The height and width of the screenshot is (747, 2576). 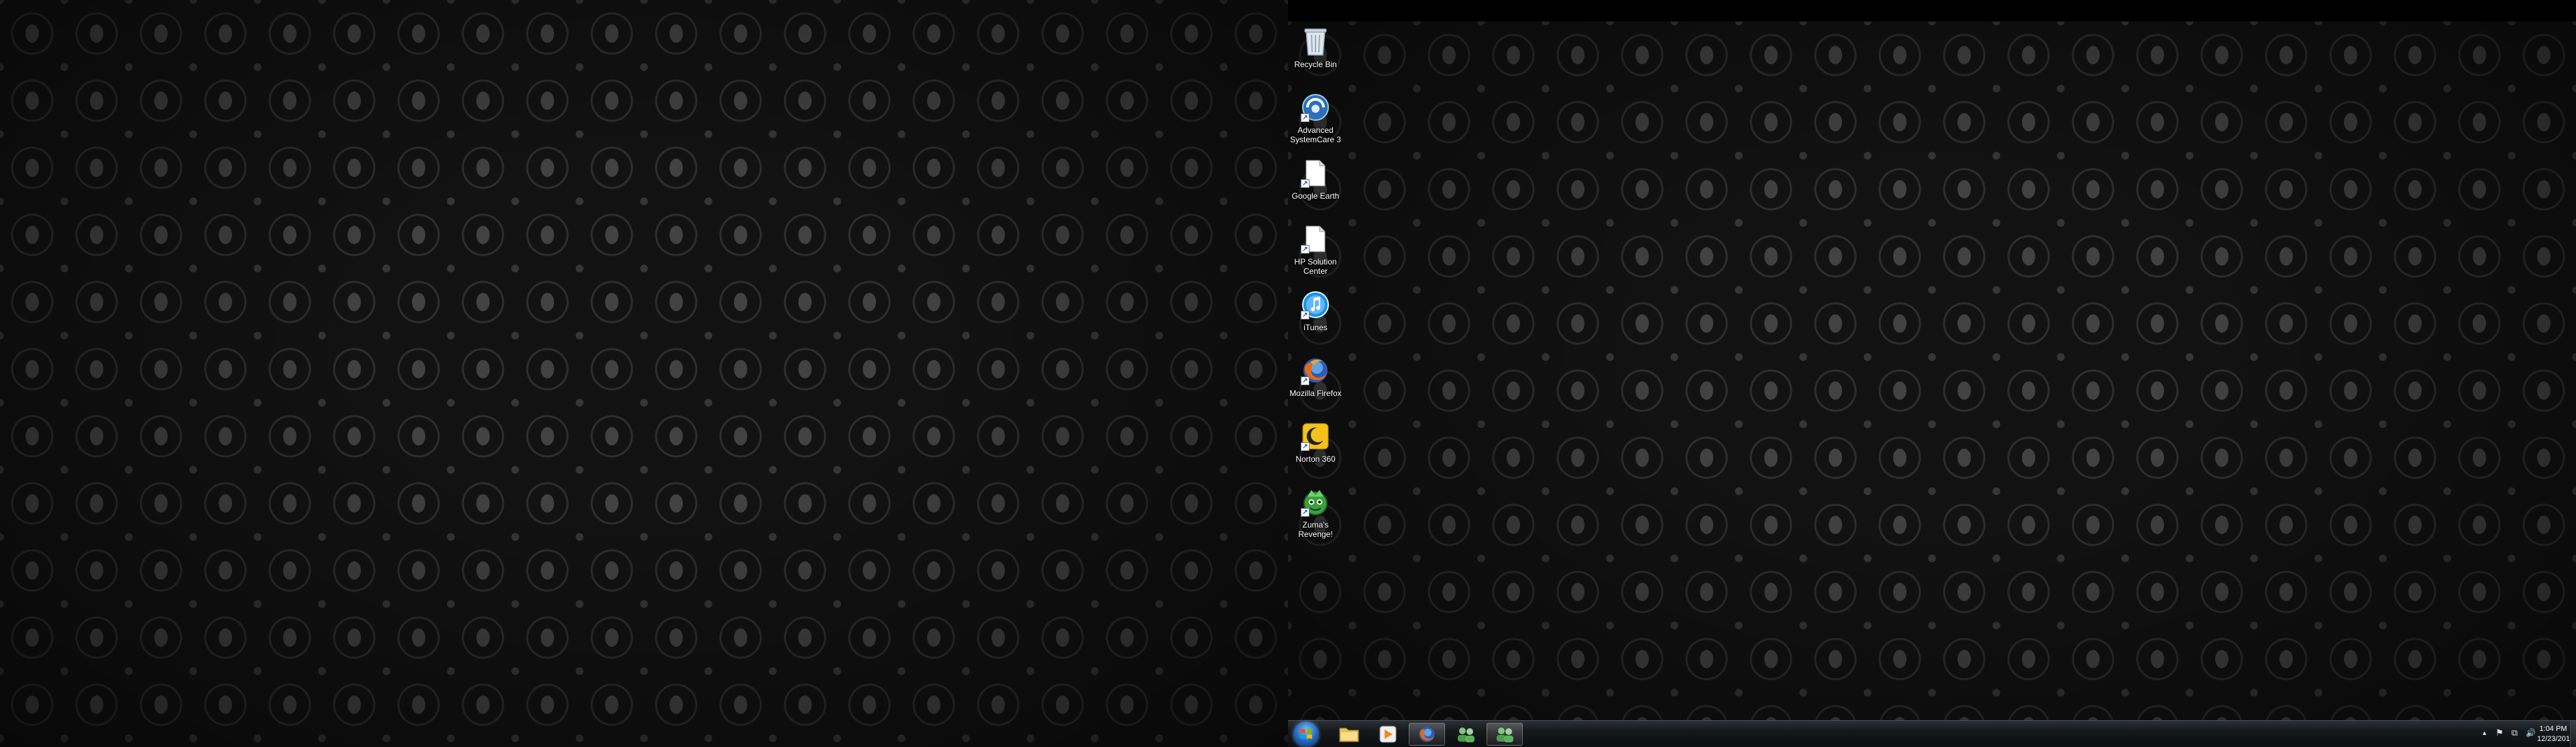 I want to click on recycle-bin-icon, so click(x=1315, y=42).